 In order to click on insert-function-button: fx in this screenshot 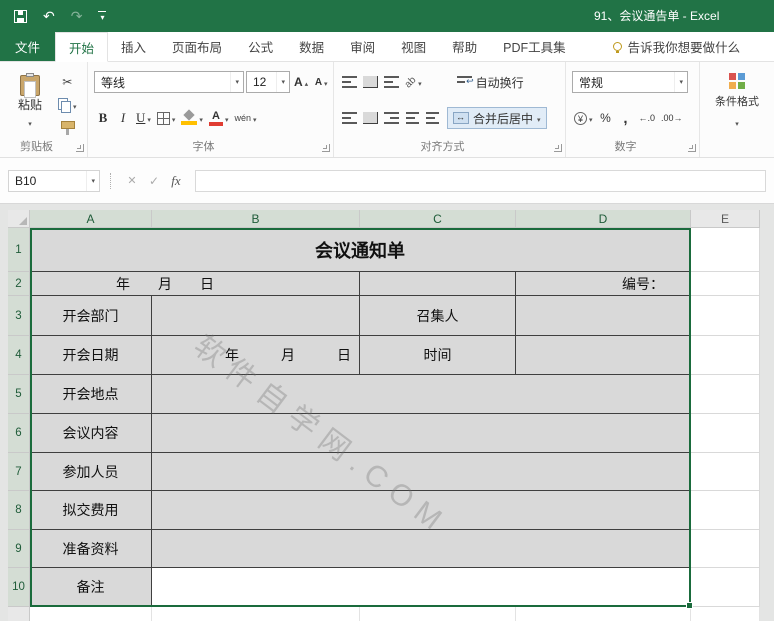, I will do `click(176, 181)`.